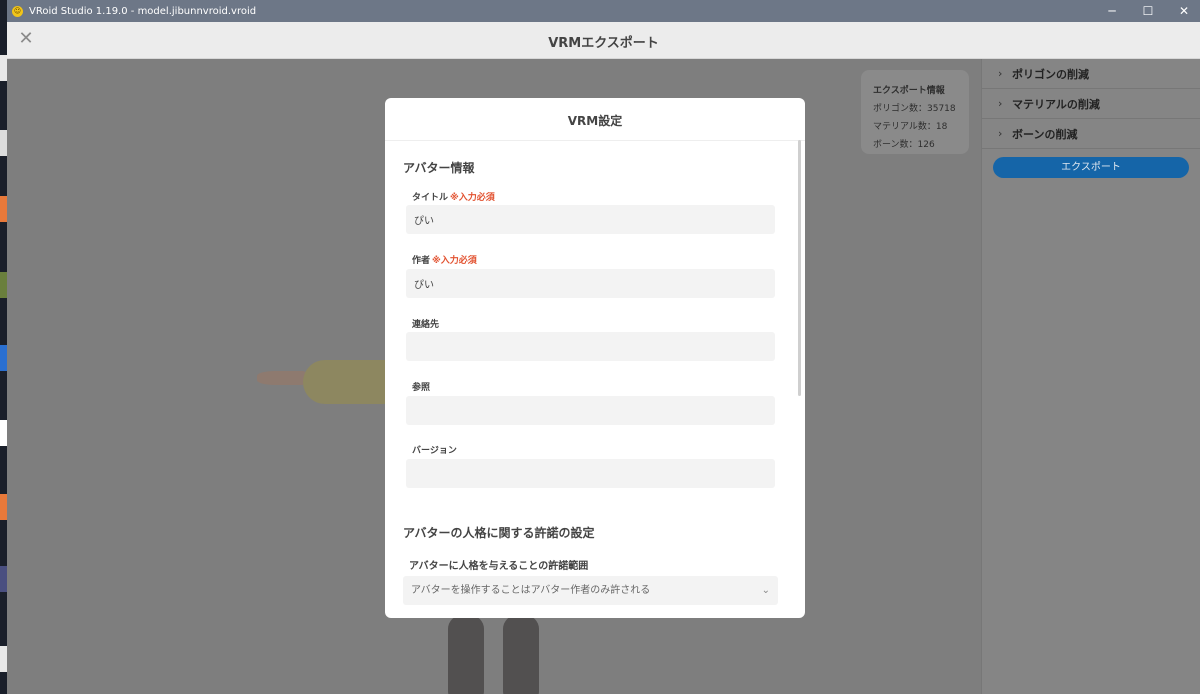  Describe the element at coordinates (1091, 74) in the screenshot. I see `section-polygon-reduction: › ポリゴンの削減` at that location.